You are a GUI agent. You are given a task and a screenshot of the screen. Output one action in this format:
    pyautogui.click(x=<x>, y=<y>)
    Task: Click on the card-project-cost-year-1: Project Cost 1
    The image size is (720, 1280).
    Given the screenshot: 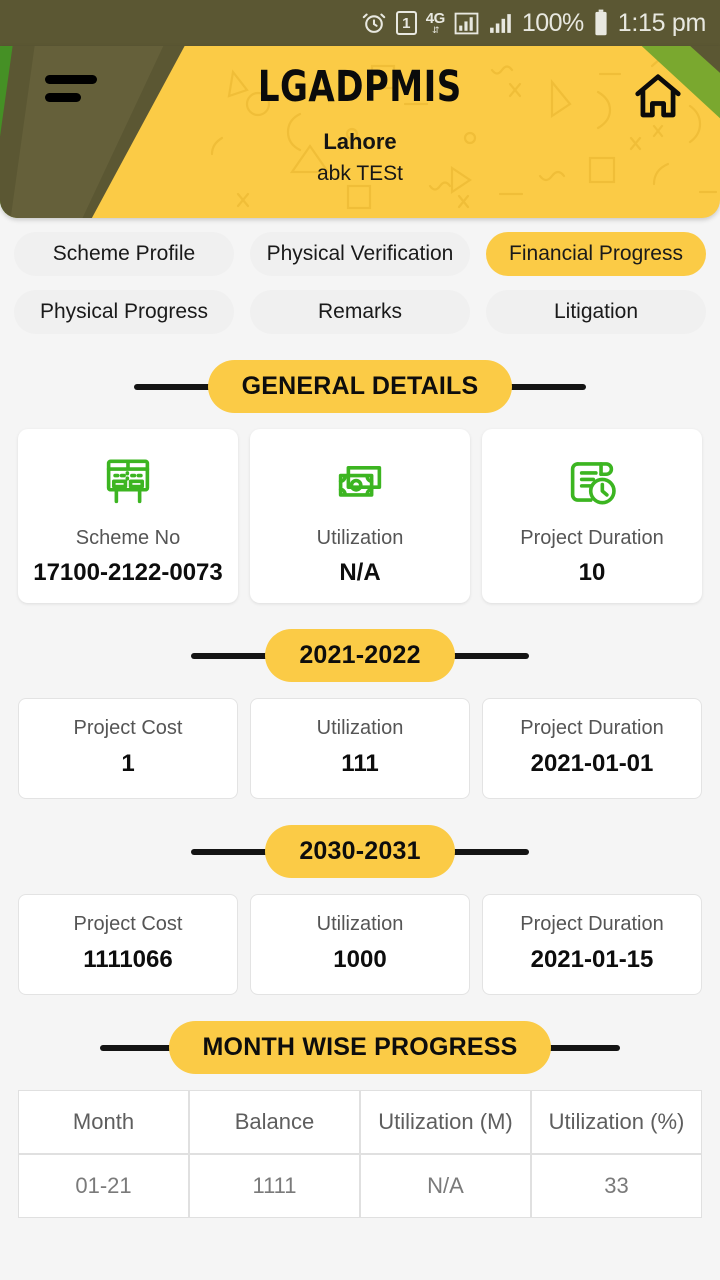 What is the action you would take?
    pyautogui.click(x=128, y=748)
    